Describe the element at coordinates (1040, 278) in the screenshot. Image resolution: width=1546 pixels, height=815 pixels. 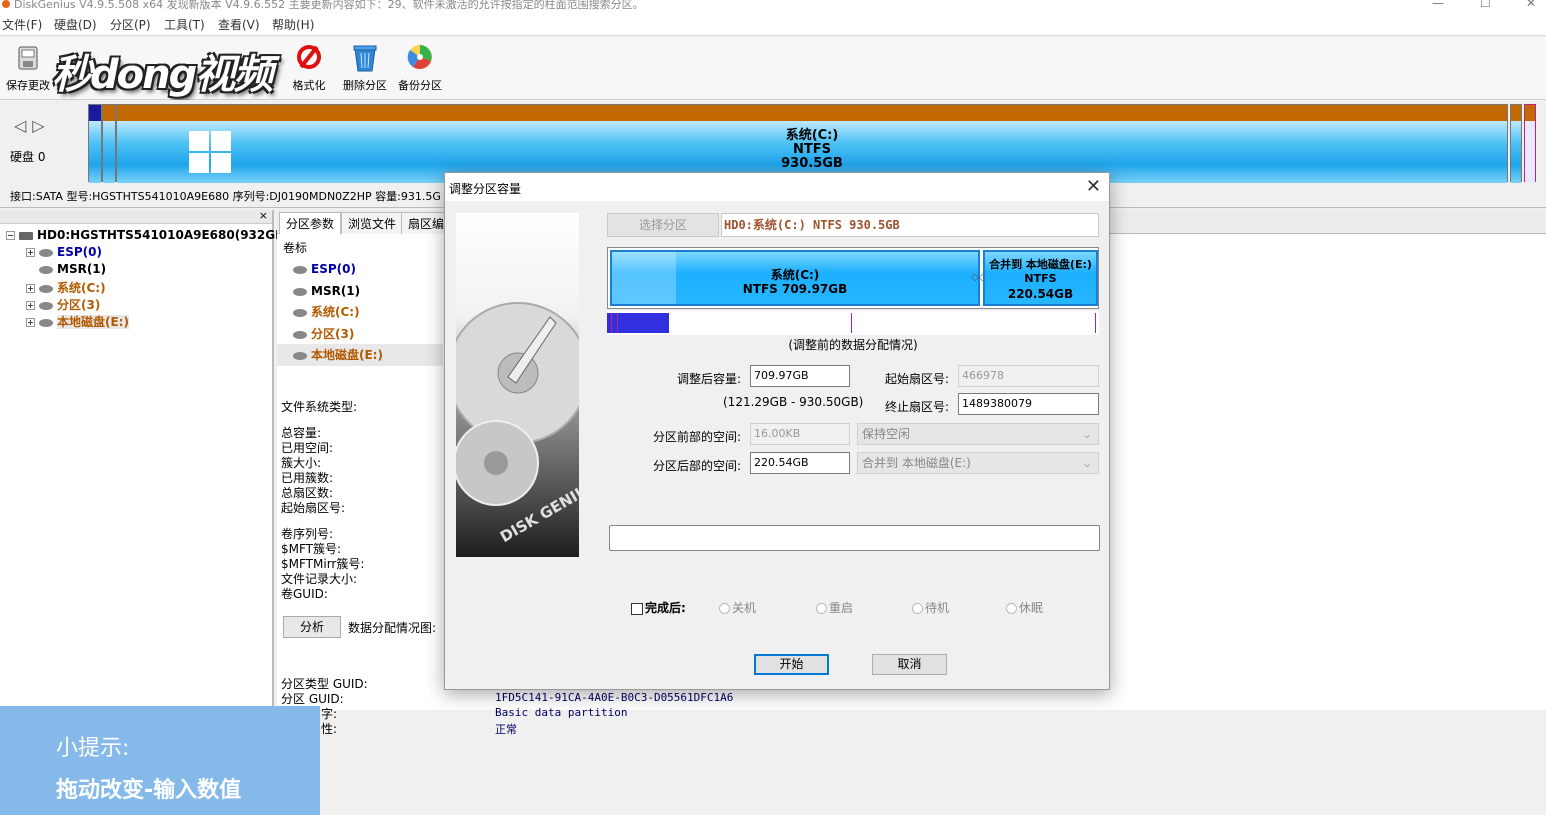
I see `resize-segment-e: 合并到 本地磁盘(E:) NTFS 220.54GB` at that location.